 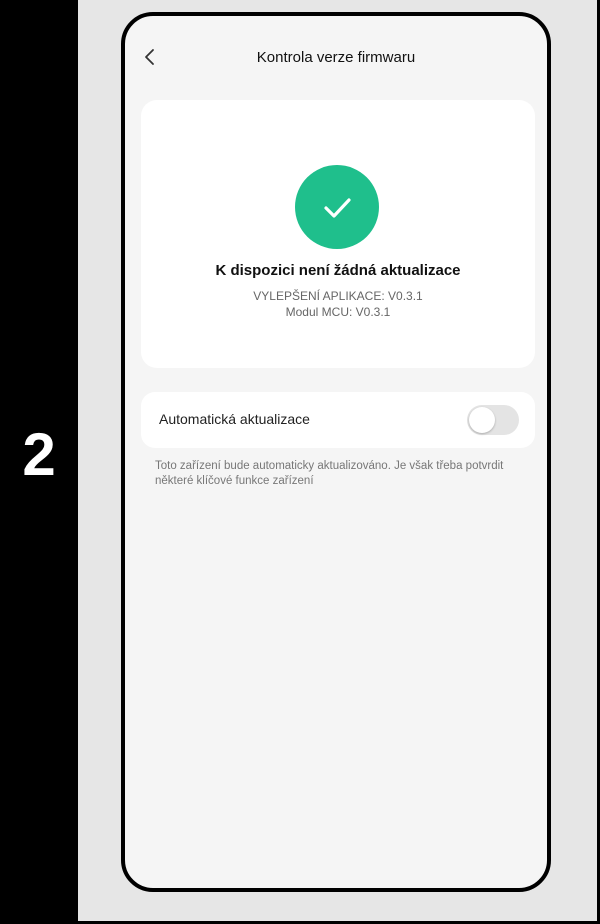 What do you see at coordinates (338, 270) in the screenshot?
I see `status-title: K dispozici není žádná aktualizace` at bounding box center [338, 270].